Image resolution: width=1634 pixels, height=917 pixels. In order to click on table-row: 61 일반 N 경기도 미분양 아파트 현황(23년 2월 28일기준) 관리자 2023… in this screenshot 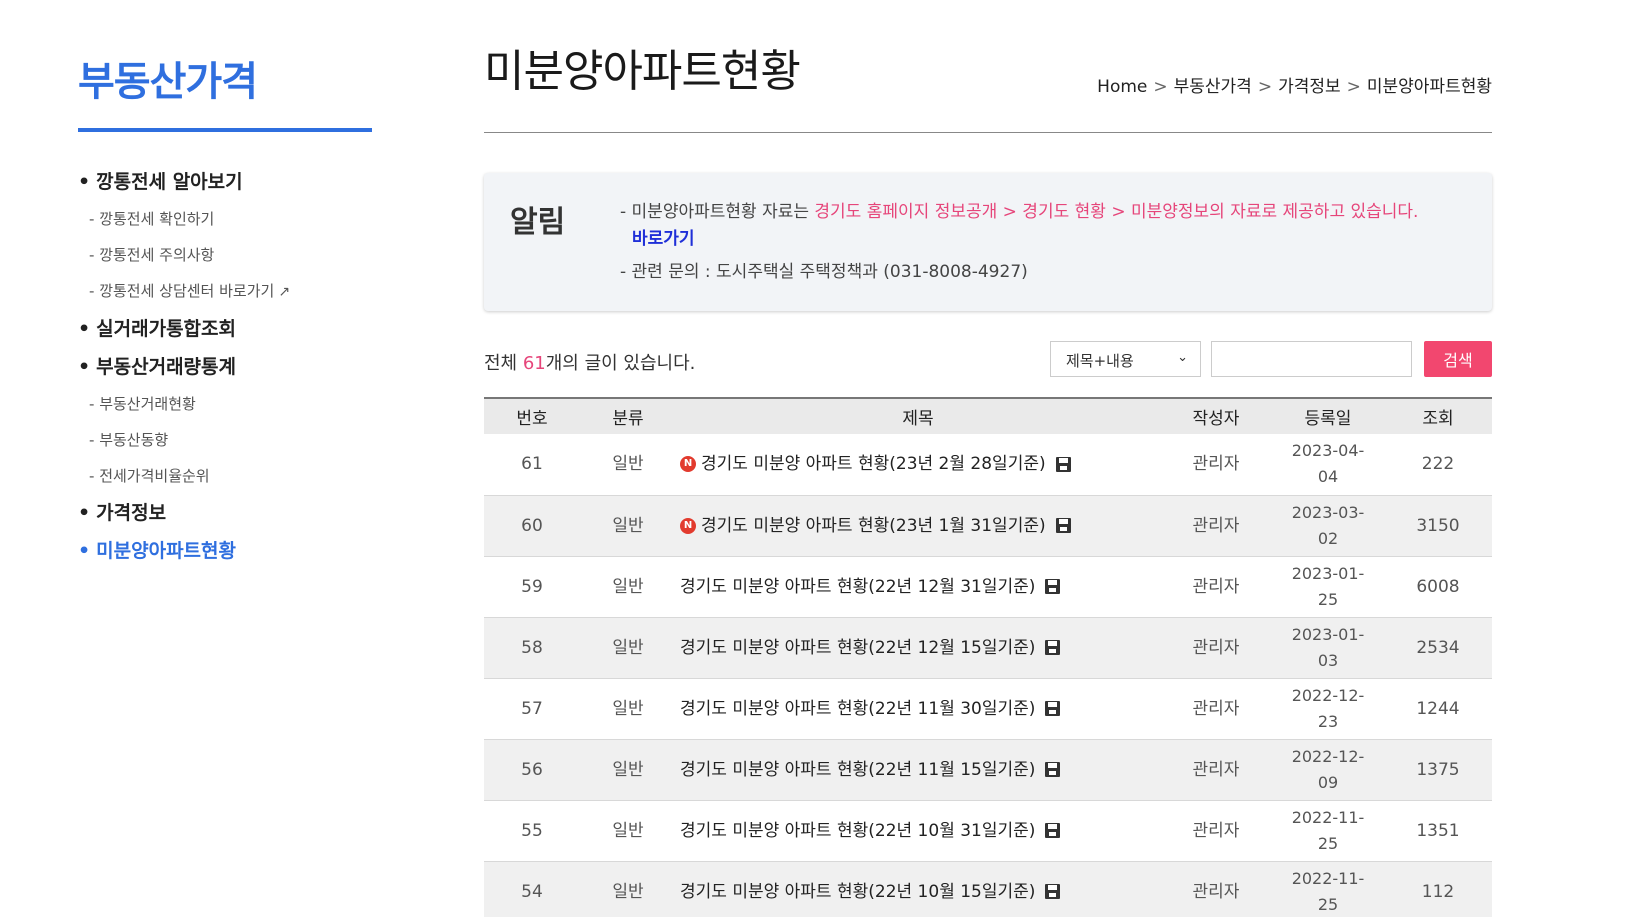, I will do `click(988, 465)`.